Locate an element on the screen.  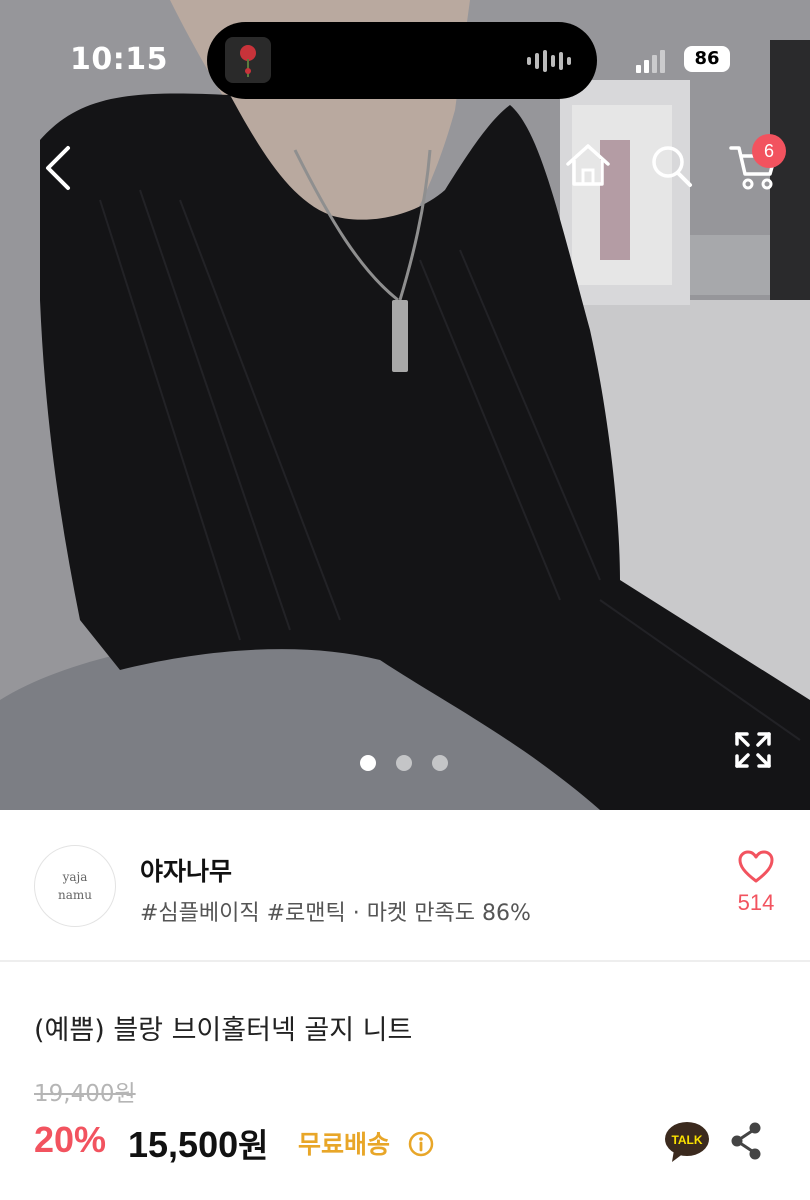
share-icon is located at coordinates (746, 1141).